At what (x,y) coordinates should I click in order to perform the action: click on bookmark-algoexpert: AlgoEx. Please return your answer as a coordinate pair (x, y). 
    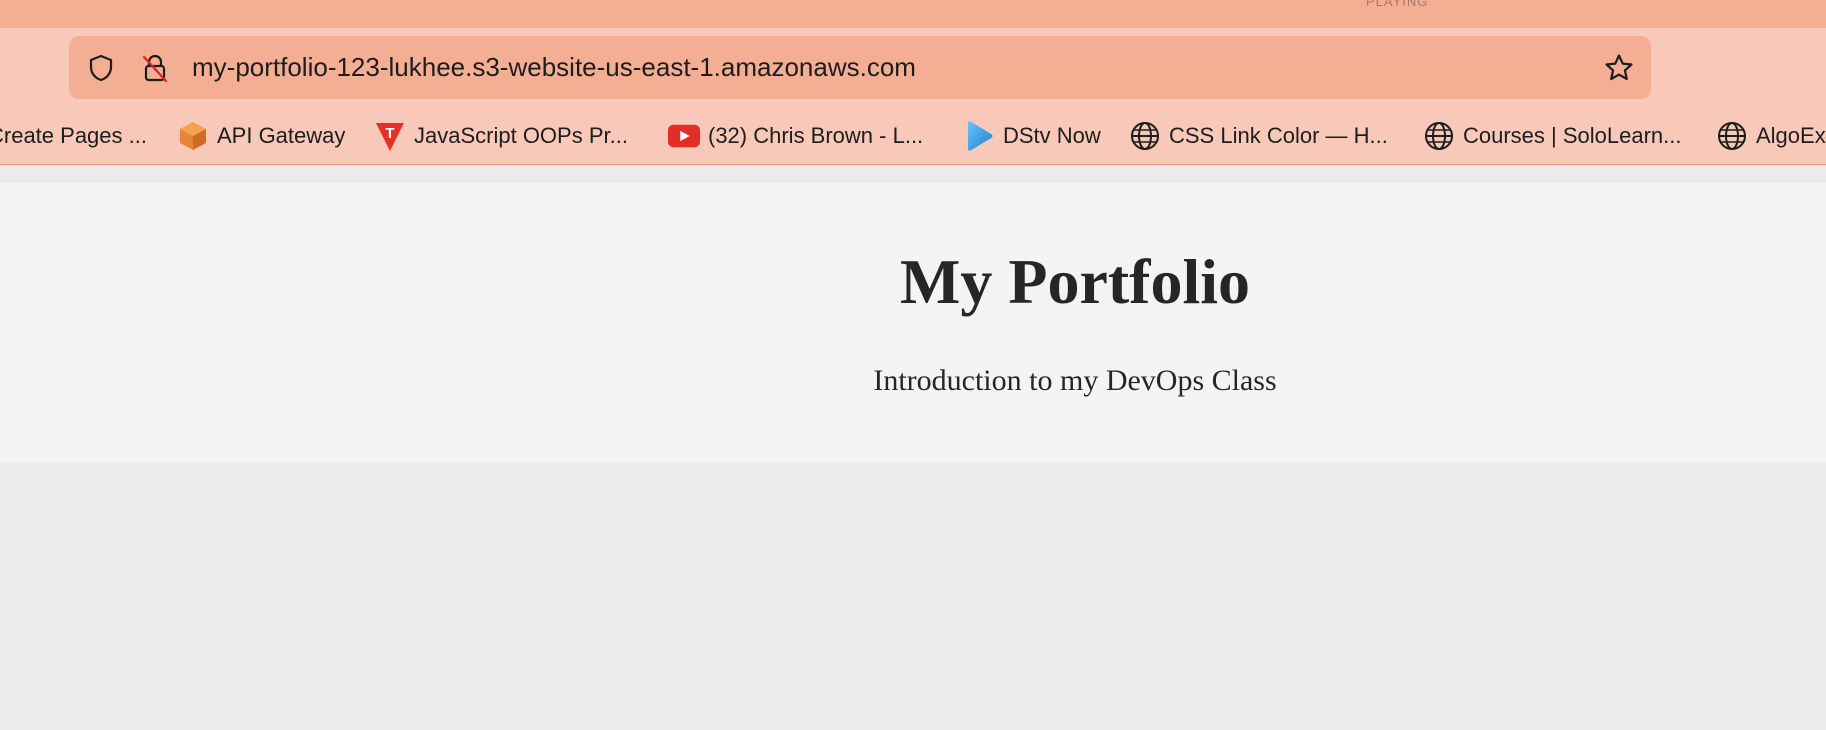
    Looking at the image, I should click on (1771, 136).